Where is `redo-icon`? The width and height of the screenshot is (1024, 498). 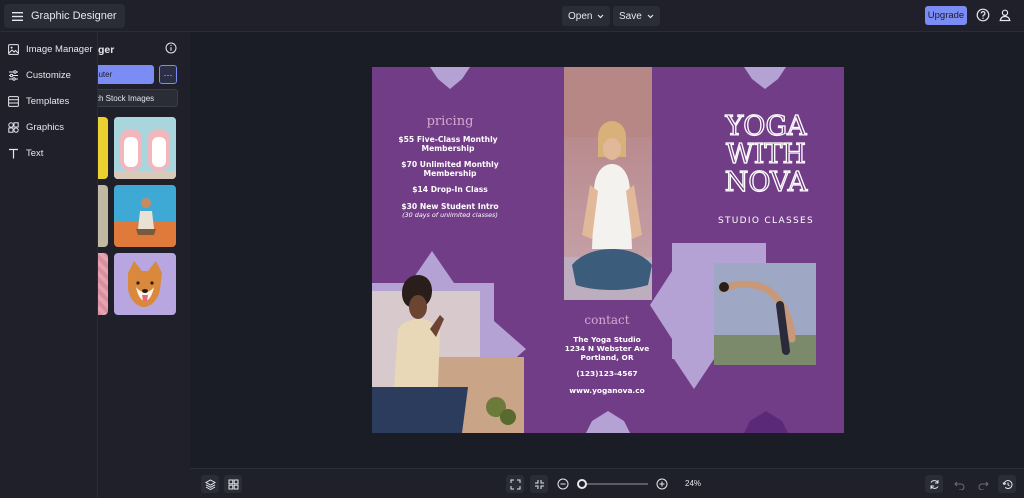 redo-icon is located at coordinates (983, 485).